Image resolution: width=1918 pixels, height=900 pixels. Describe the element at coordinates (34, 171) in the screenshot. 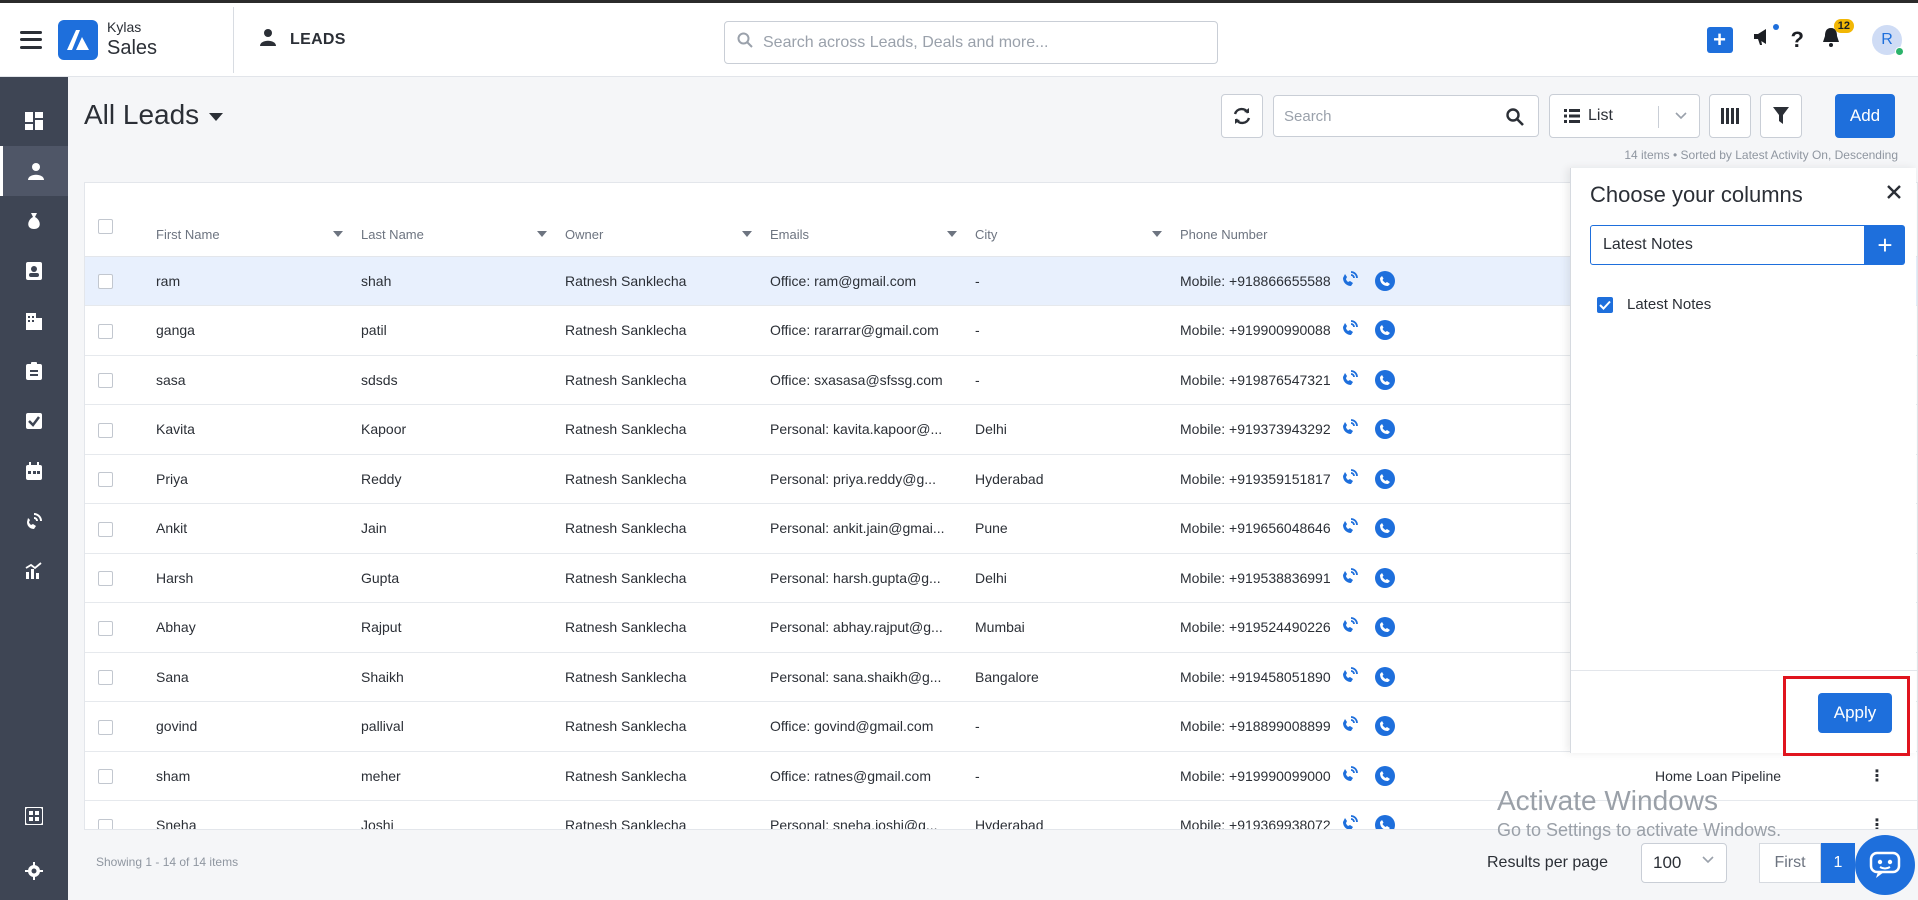

I see `sidebar-item-leads` at that location.